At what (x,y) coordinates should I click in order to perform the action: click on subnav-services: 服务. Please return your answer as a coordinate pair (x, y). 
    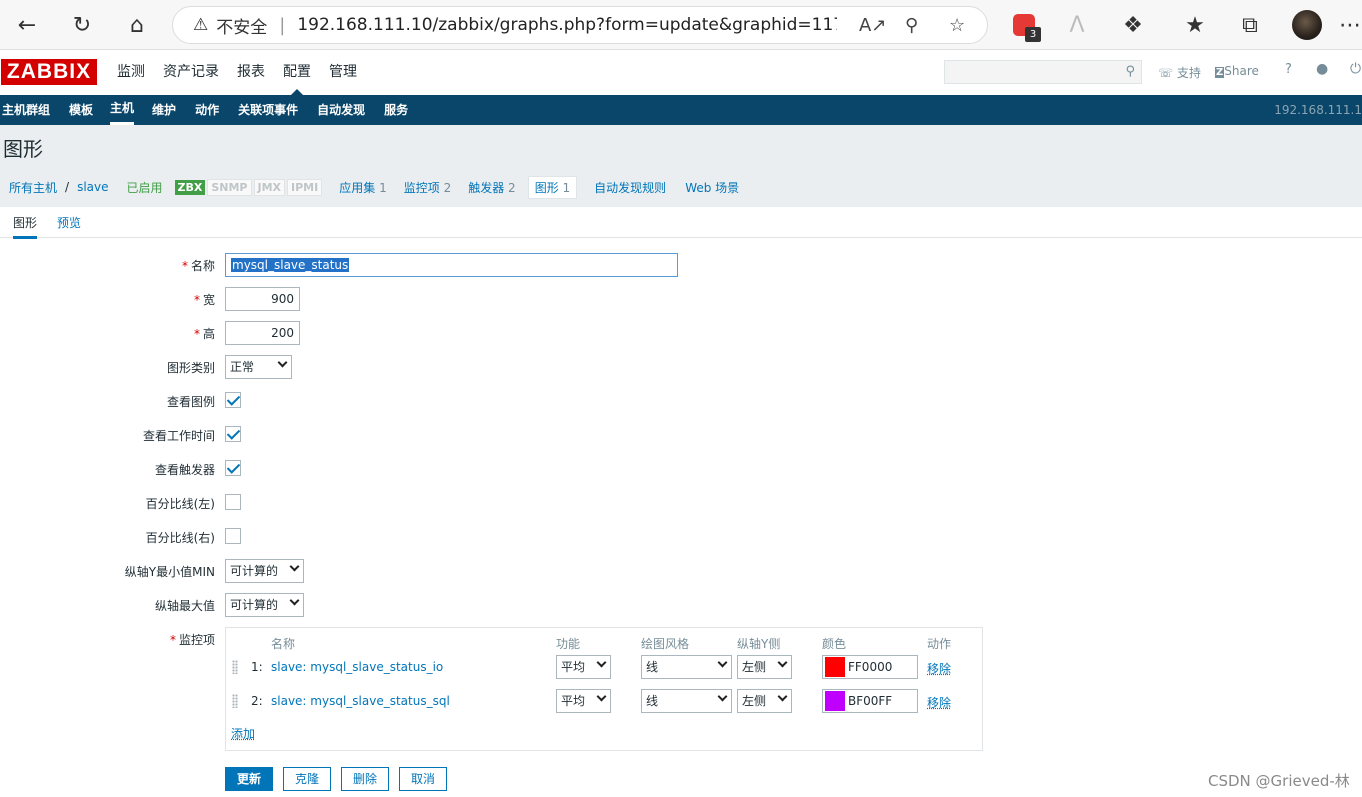
    Looking at the image, I should click on (400, 110).